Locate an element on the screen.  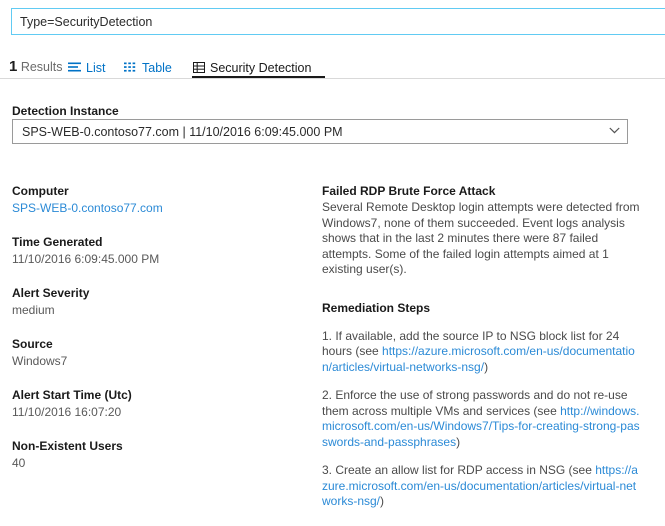
tab-row-divider is located at coordinates (332, 78).